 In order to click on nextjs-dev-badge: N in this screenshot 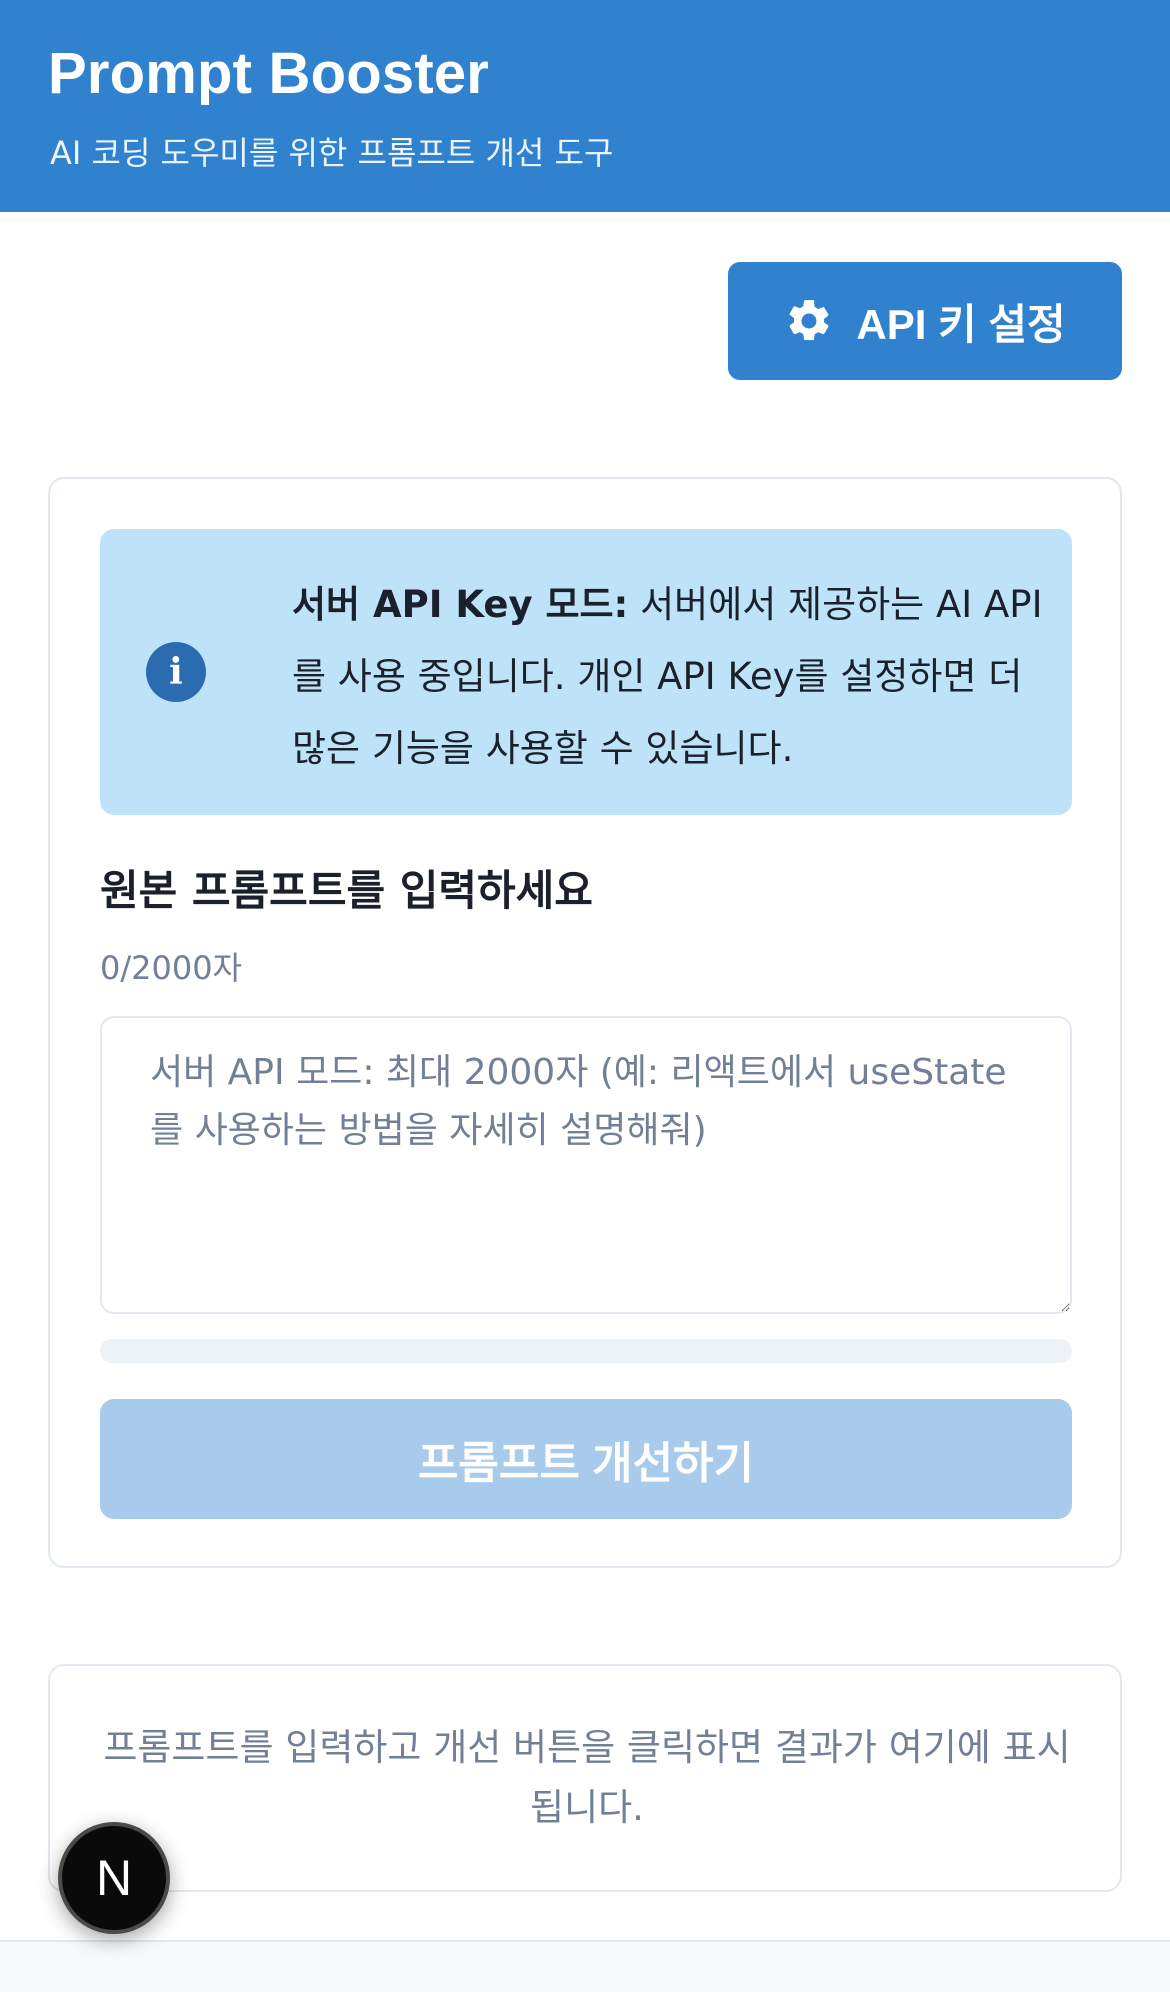, I will do `click(114, 1878)`.